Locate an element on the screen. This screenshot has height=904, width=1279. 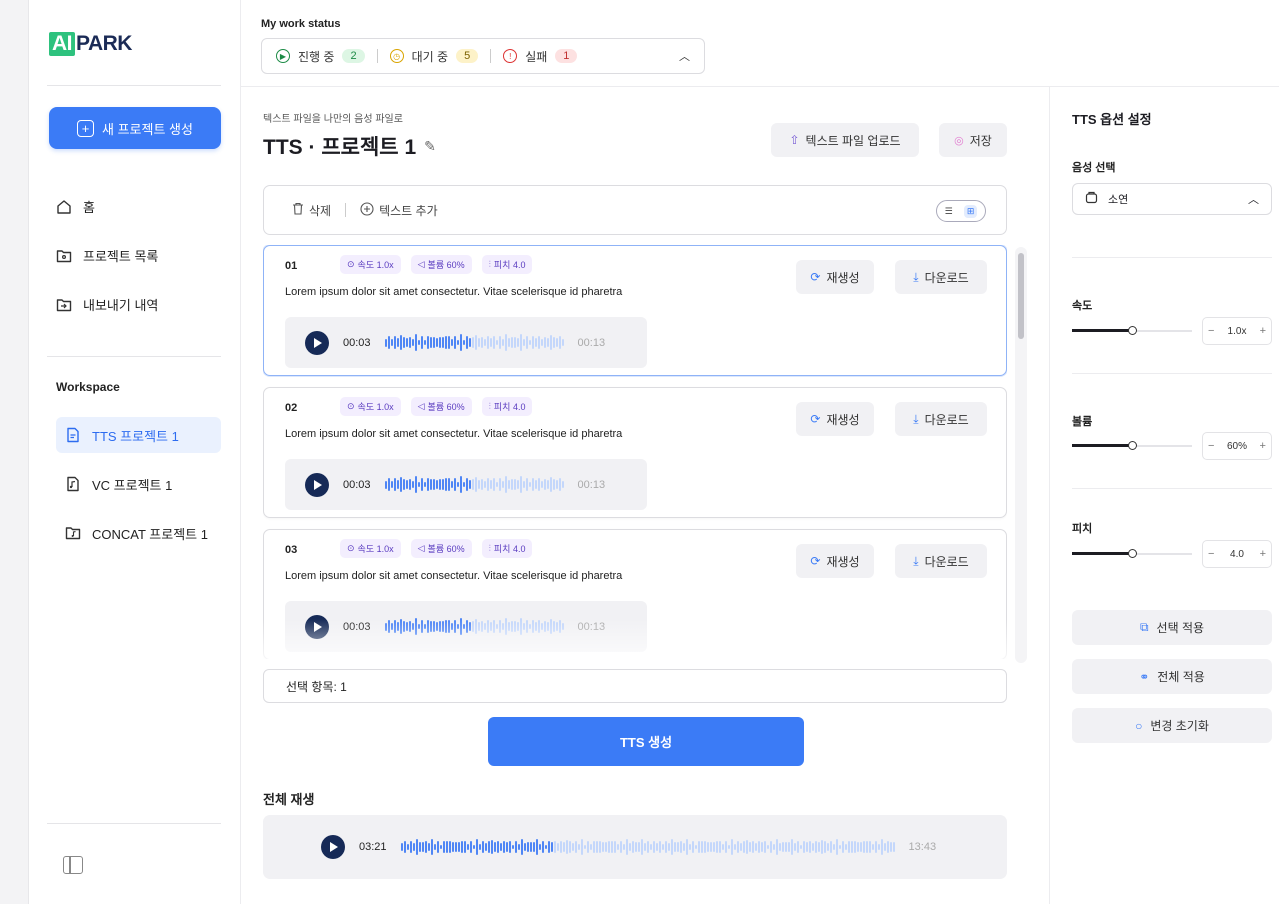
apply-selected-button: ⧉ 선택 적용 is located at coordinates (1172, 627).